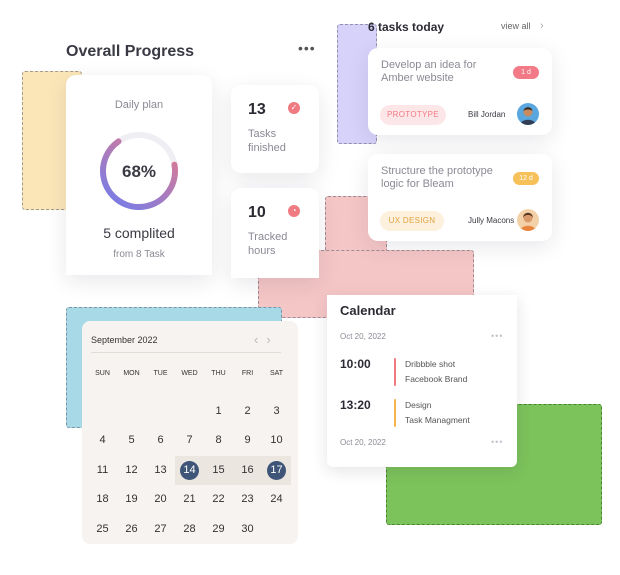 The width and height of the screenshot is (620, 575). I want to click on day-cell: 16, so click(247, 470).